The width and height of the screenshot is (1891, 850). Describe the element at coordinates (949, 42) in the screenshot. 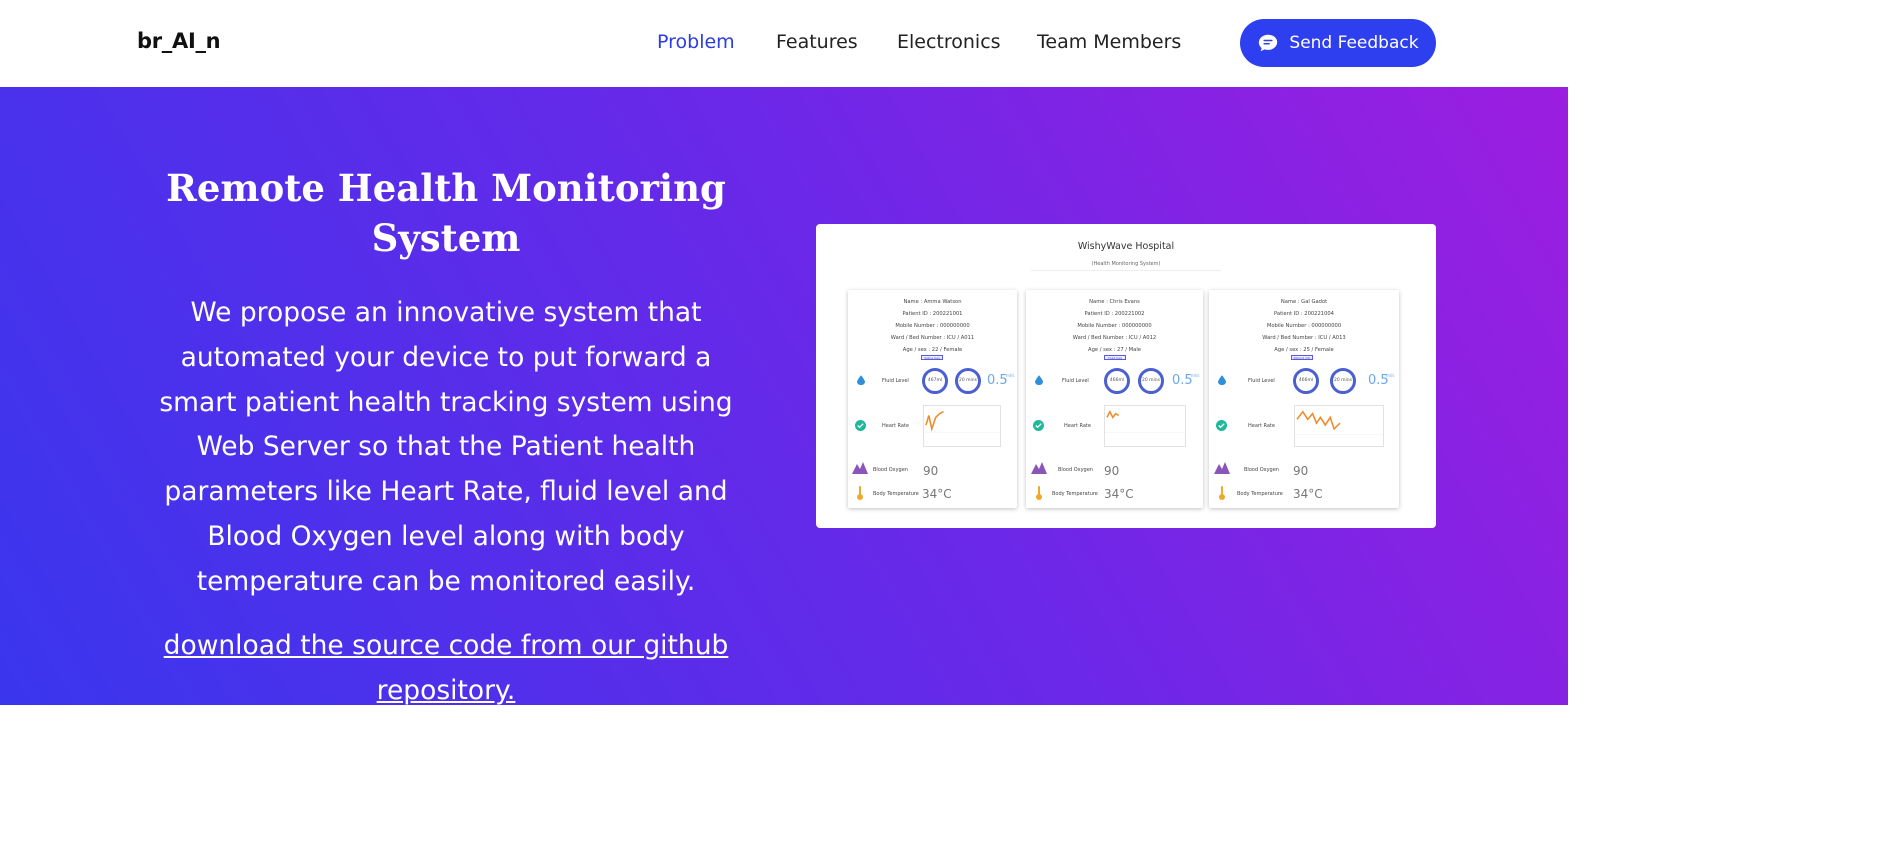

I see `nav-link-electronics: Electronics` at that location.